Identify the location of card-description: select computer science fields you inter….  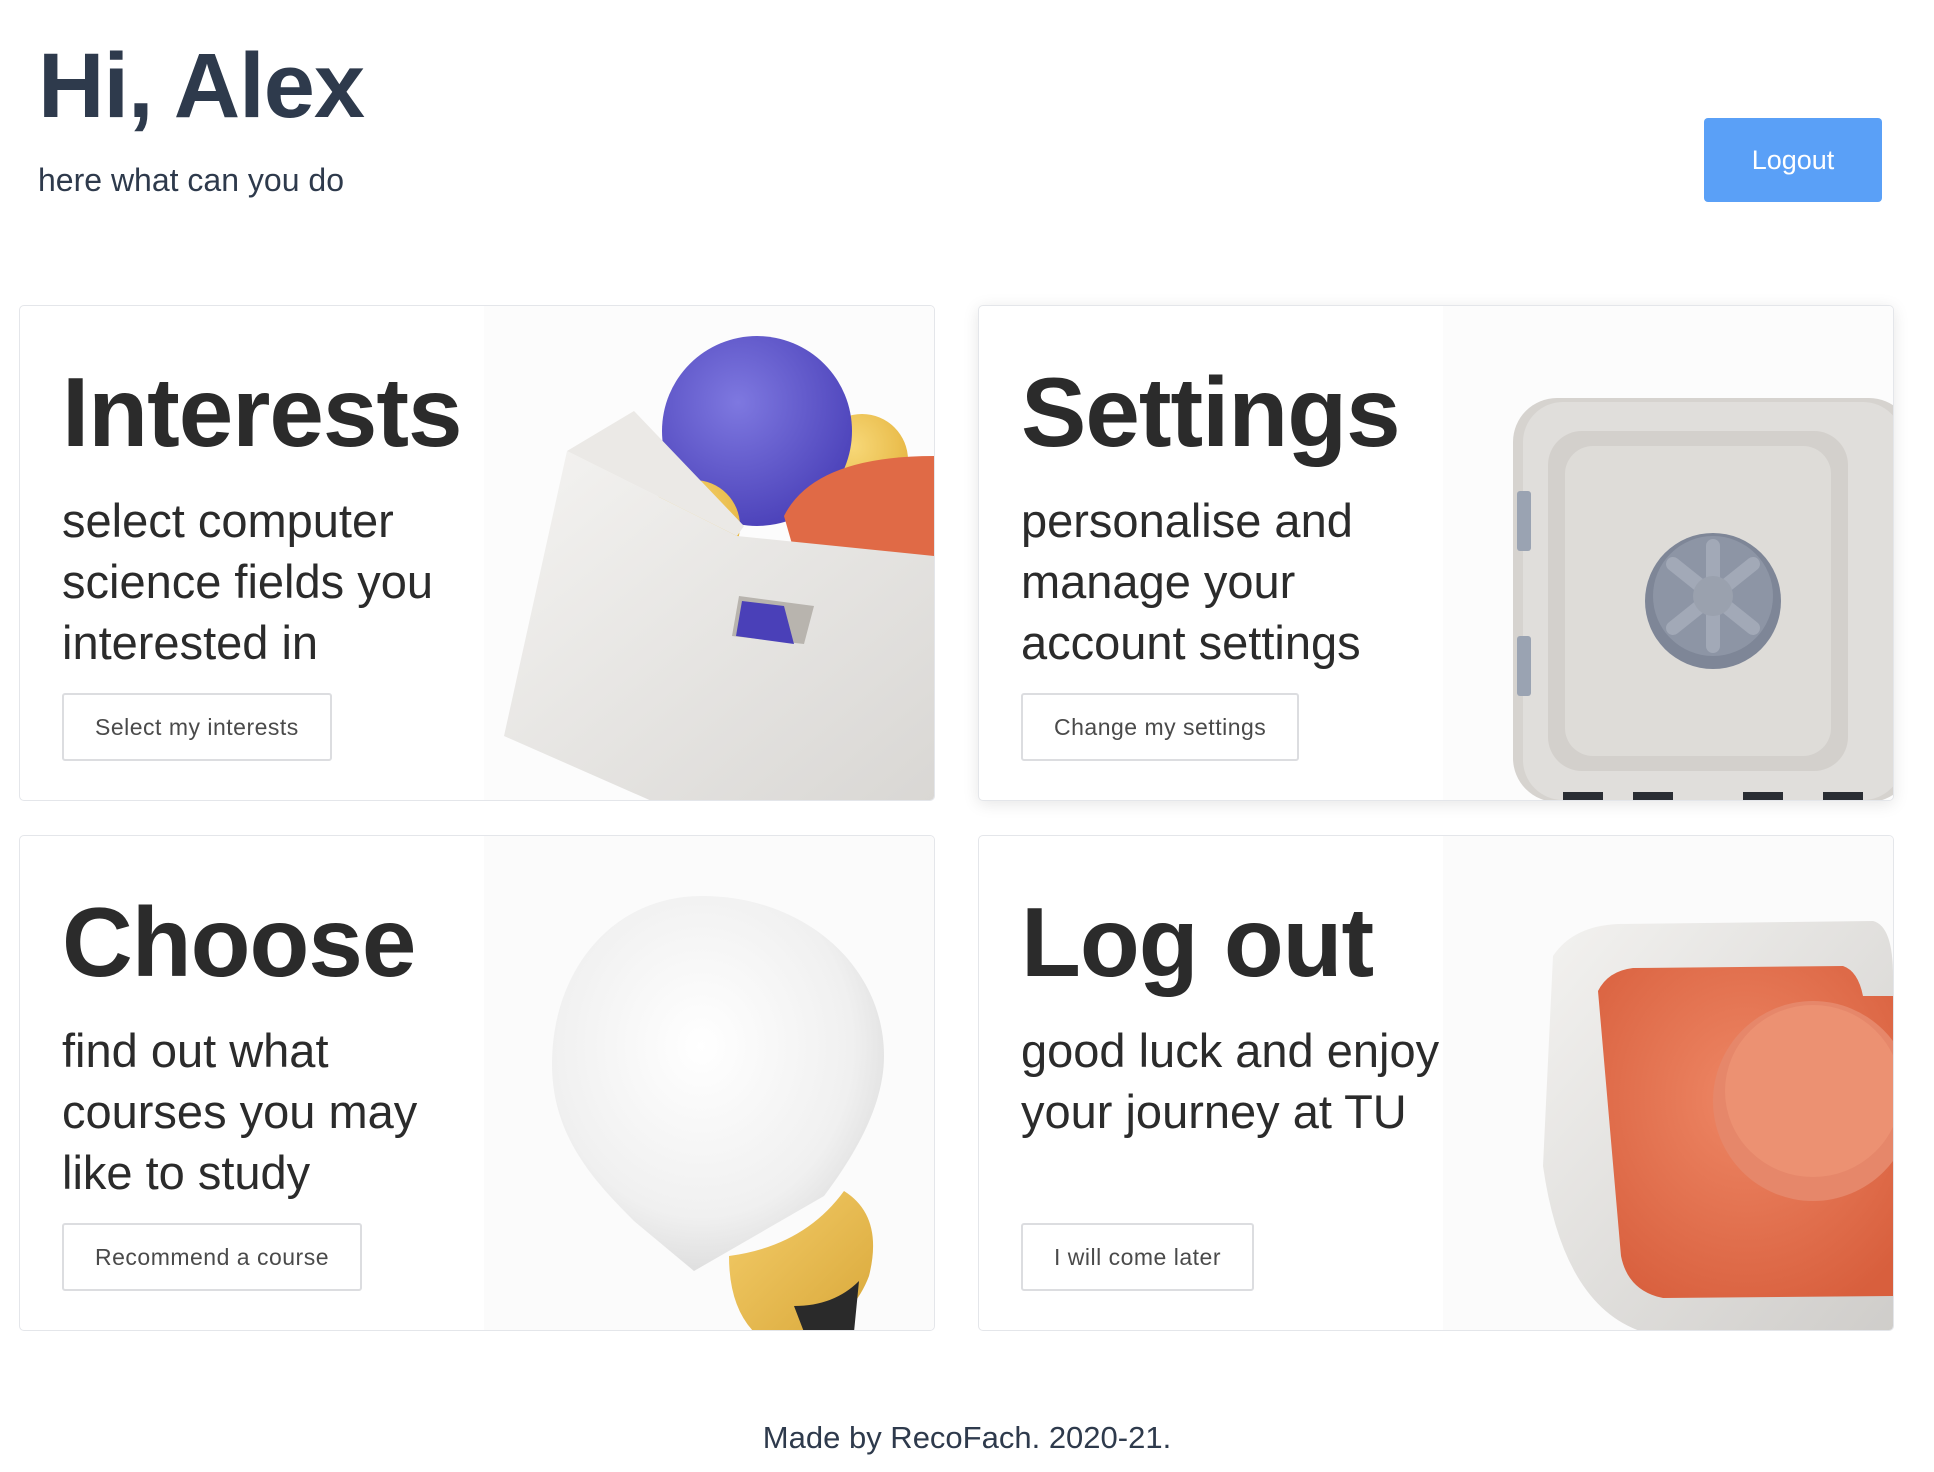
(247, 581).